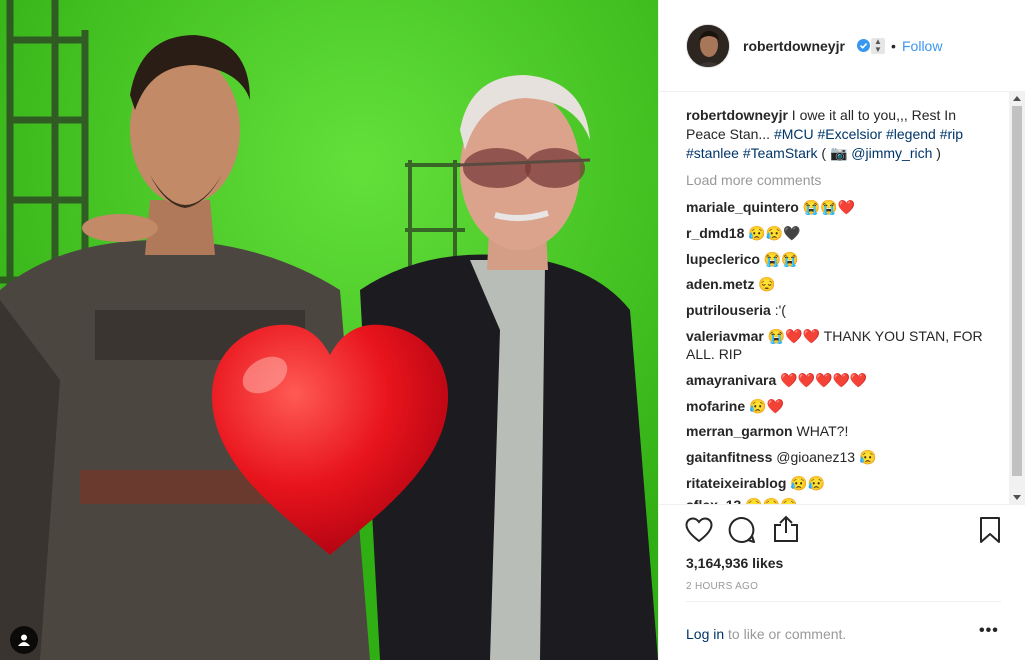  I want to click on comment-item: lupeclerico 😭😭, so click(836, 259).